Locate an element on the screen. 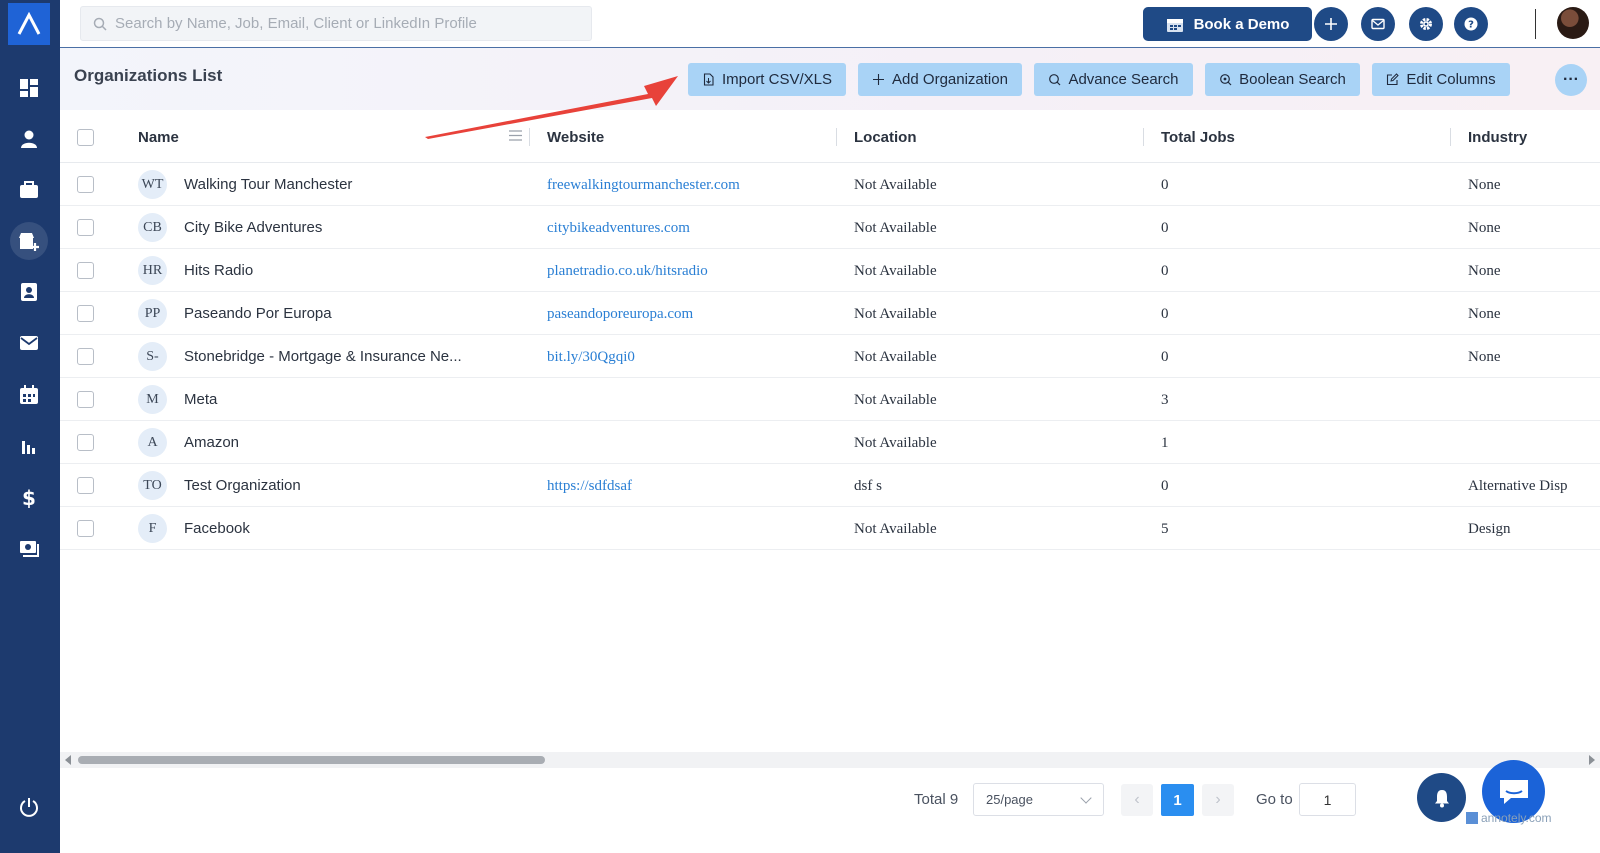  org-name: Hits Radio is located at coordinates (218, 270).